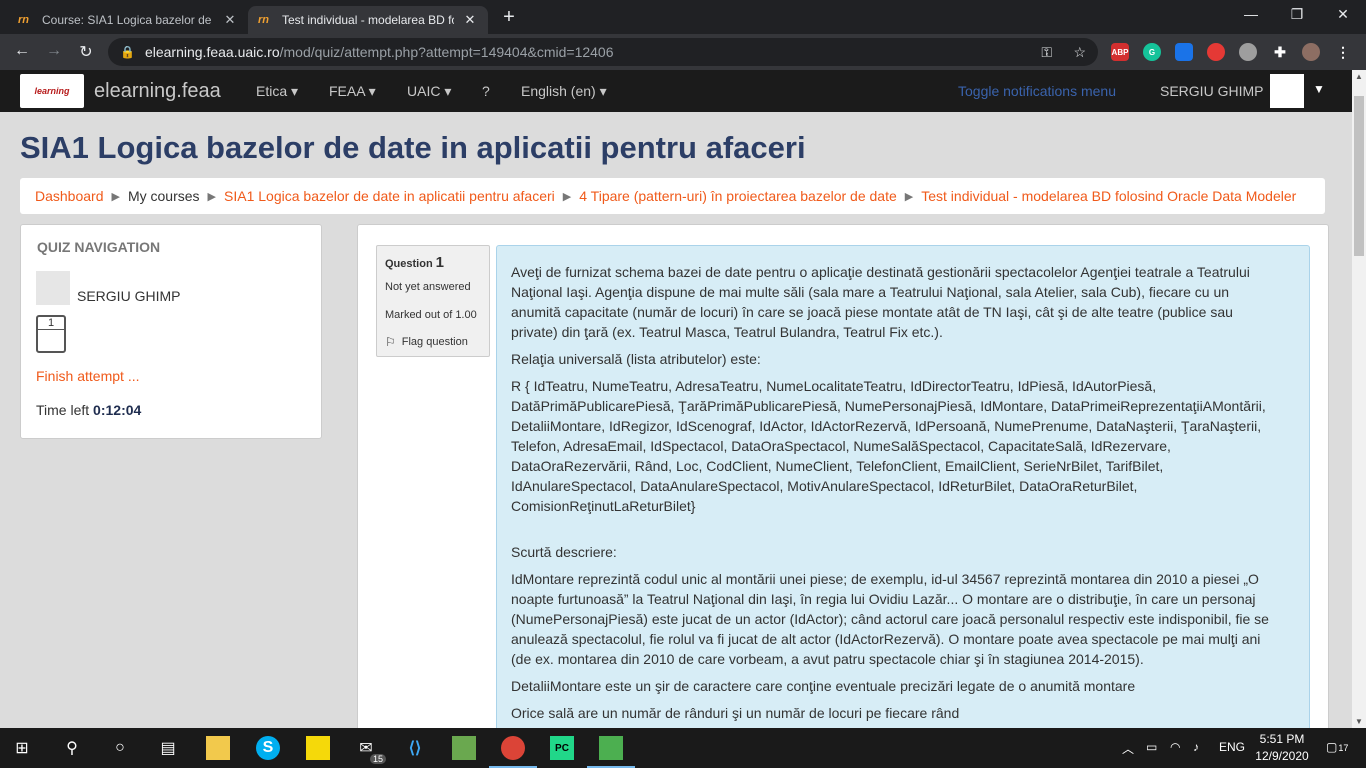 The height and width of the screenshot is (768, 1366). What do you see at coordinates (63, 410) in the screenshot?
I see `time-left-label: Time left` at bounding box center [63, 410].